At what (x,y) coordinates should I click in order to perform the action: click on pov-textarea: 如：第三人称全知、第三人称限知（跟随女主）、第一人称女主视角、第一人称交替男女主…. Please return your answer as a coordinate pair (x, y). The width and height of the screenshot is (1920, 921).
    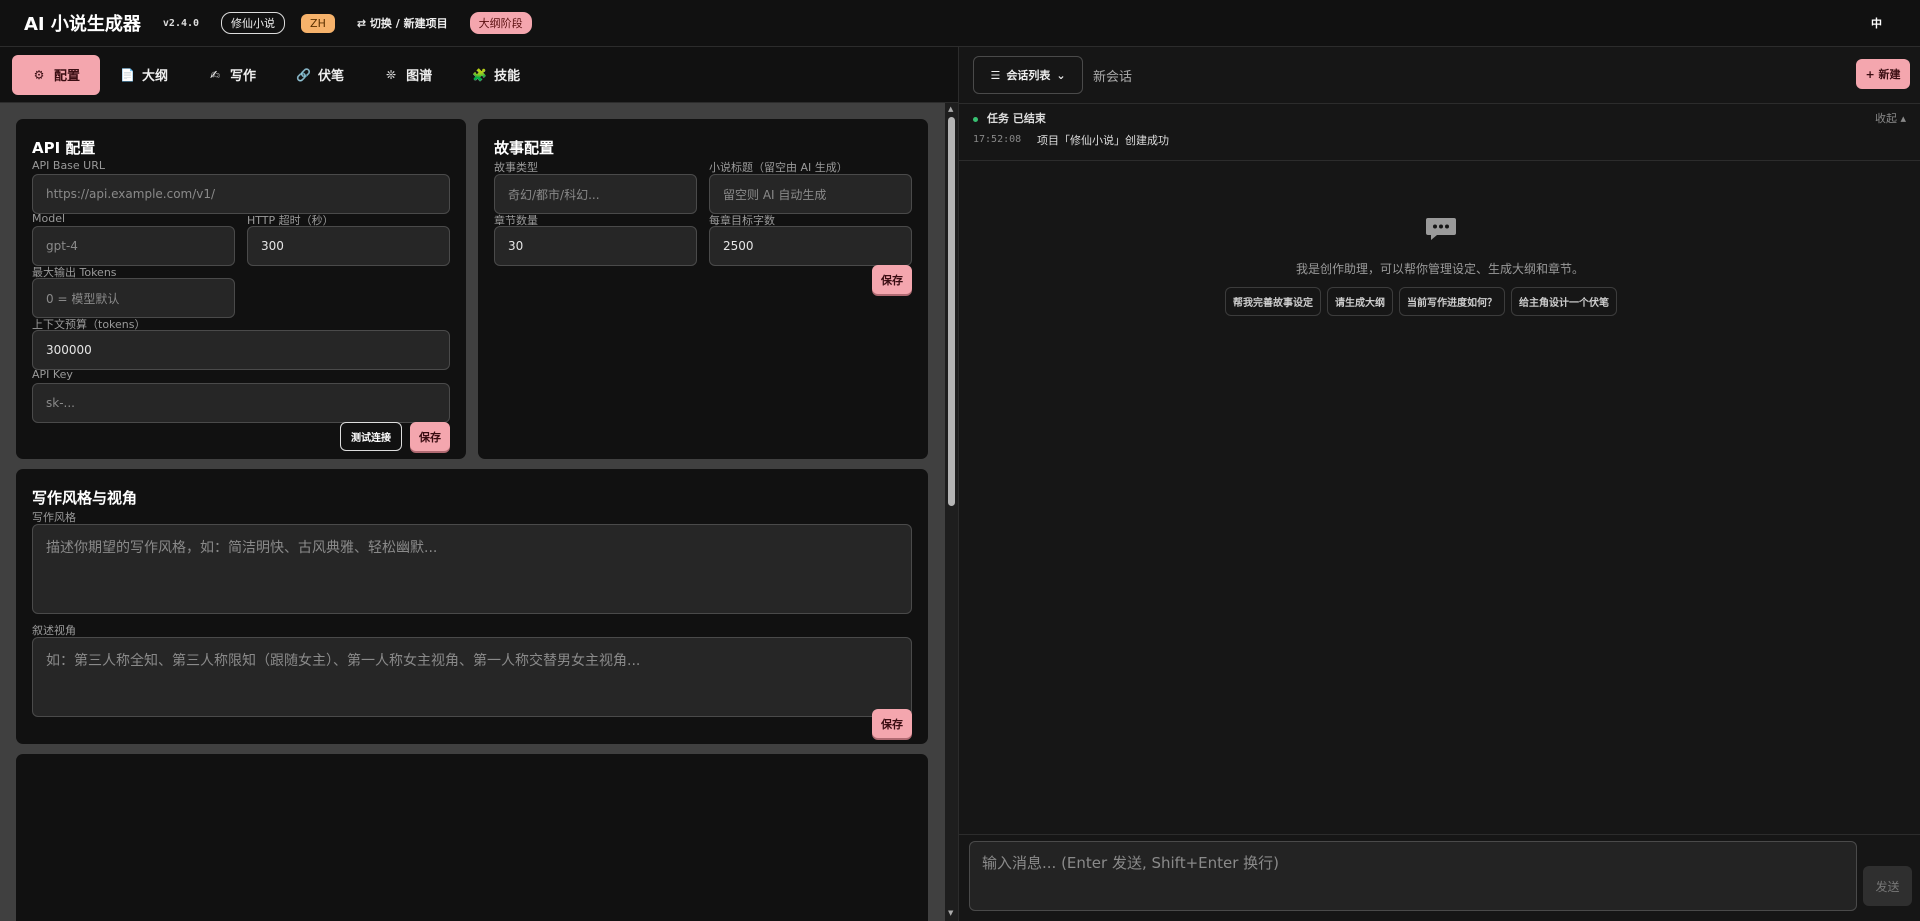
    Looking at the image, I should click on (472, 677).